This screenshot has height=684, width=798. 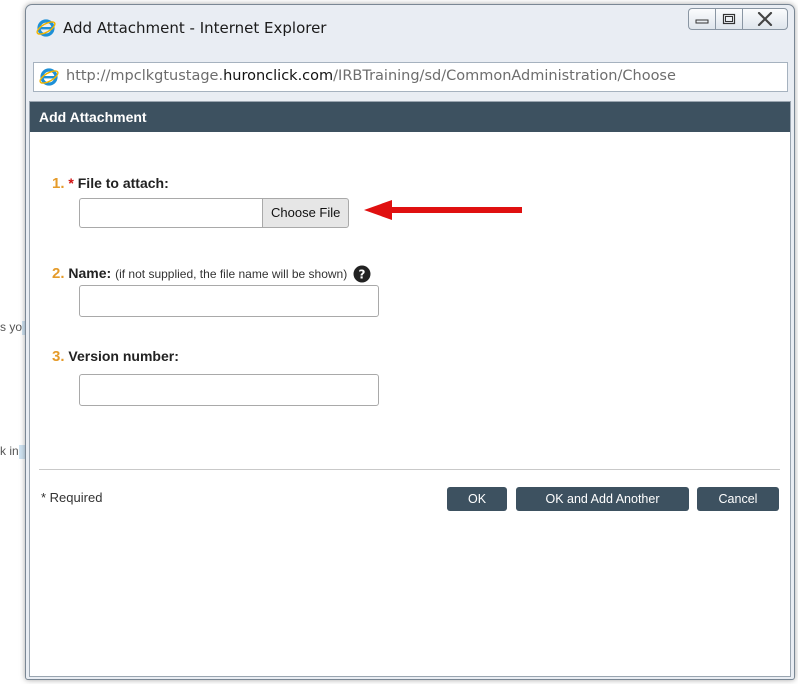 What do you see at coordinates (110, 183) in the screenshot?
I see `file-to-attach-label: 1. * File to attach:` at bounding box center [110, 183].